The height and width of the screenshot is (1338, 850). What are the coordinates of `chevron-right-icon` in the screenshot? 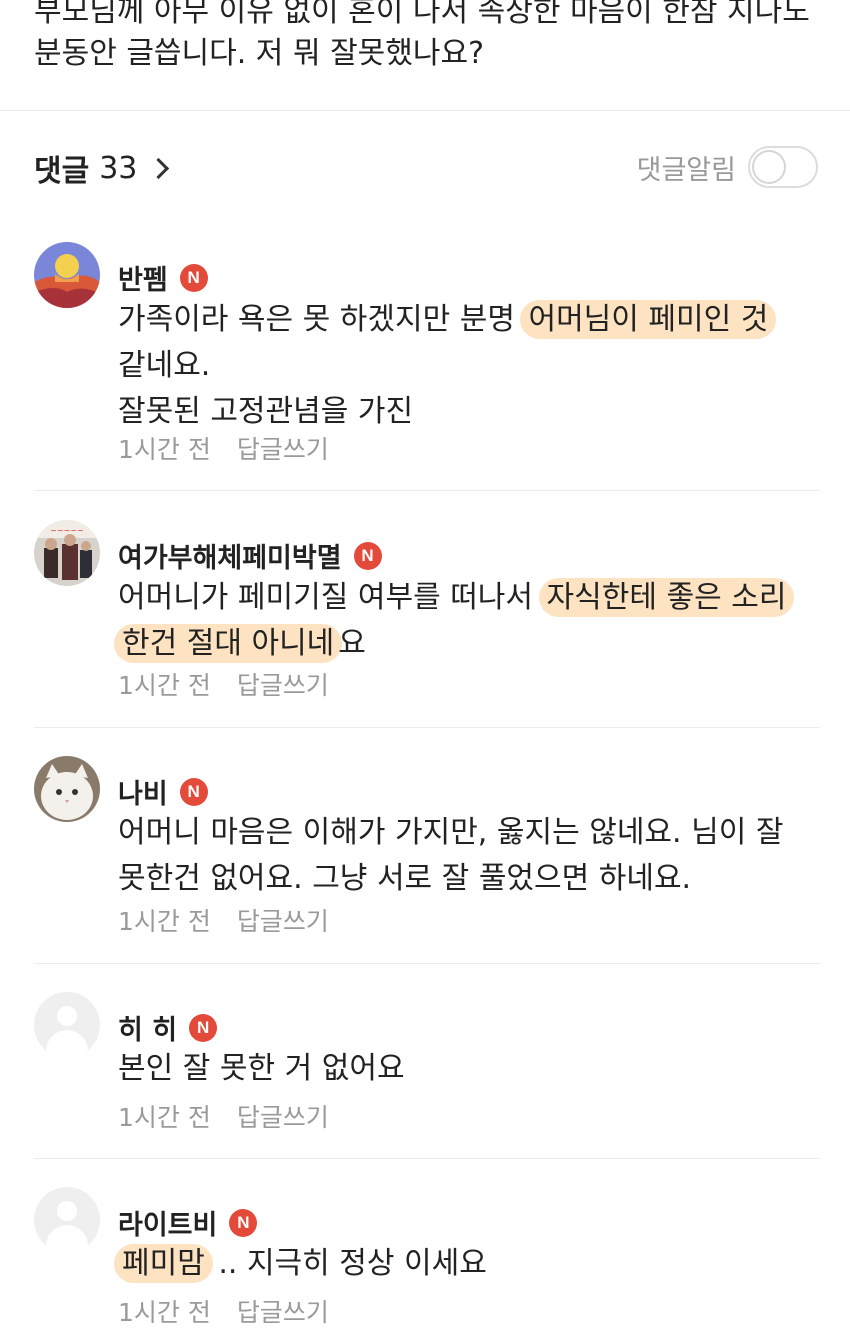 It's located at (159, 168).